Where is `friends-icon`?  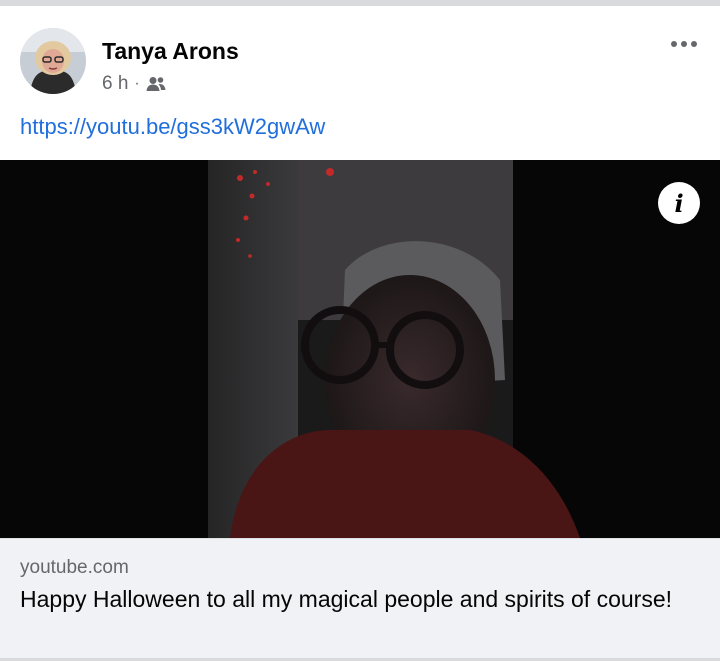
friends-icon is located at coordinates (156, 84).